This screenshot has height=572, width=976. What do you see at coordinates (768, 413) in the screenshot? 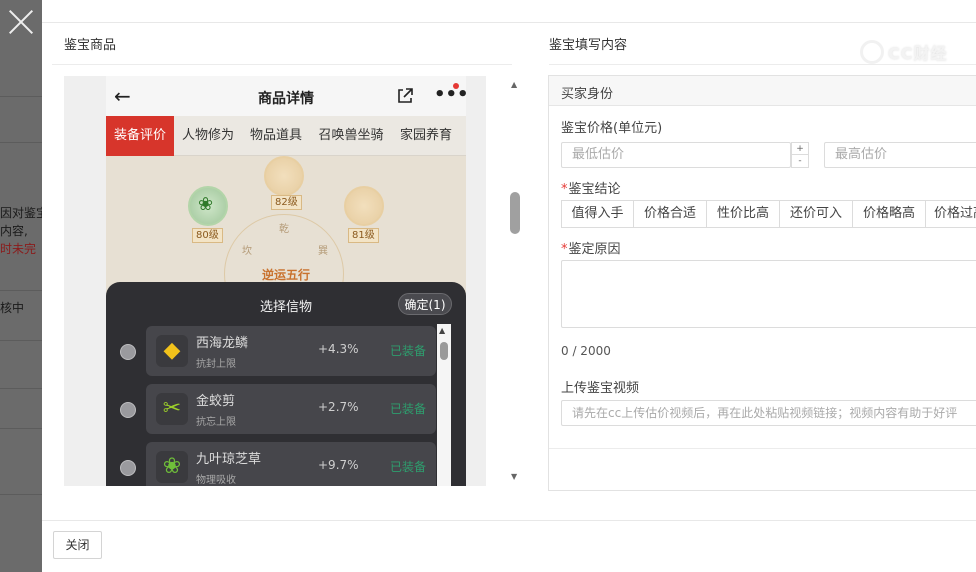
I see `video-link-input: 请先在cc上传估价视频后，再在此处粘贴视频链接；视频内容有助于好评` at bounding box center [768, 413].